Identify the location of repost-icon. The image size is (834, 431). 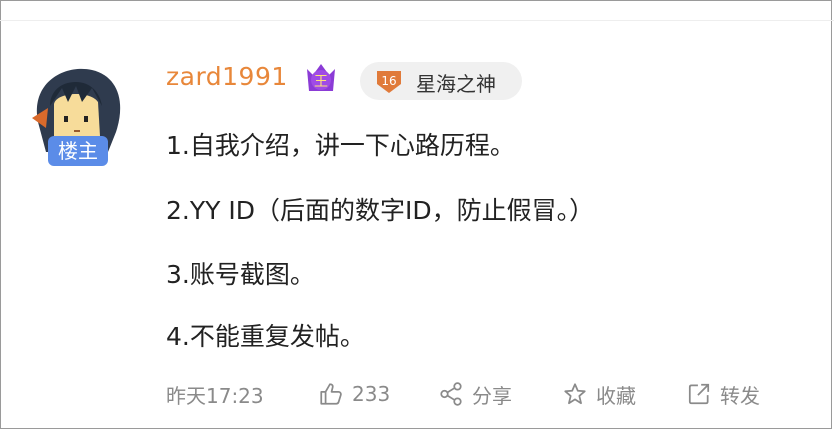
(699, 394).